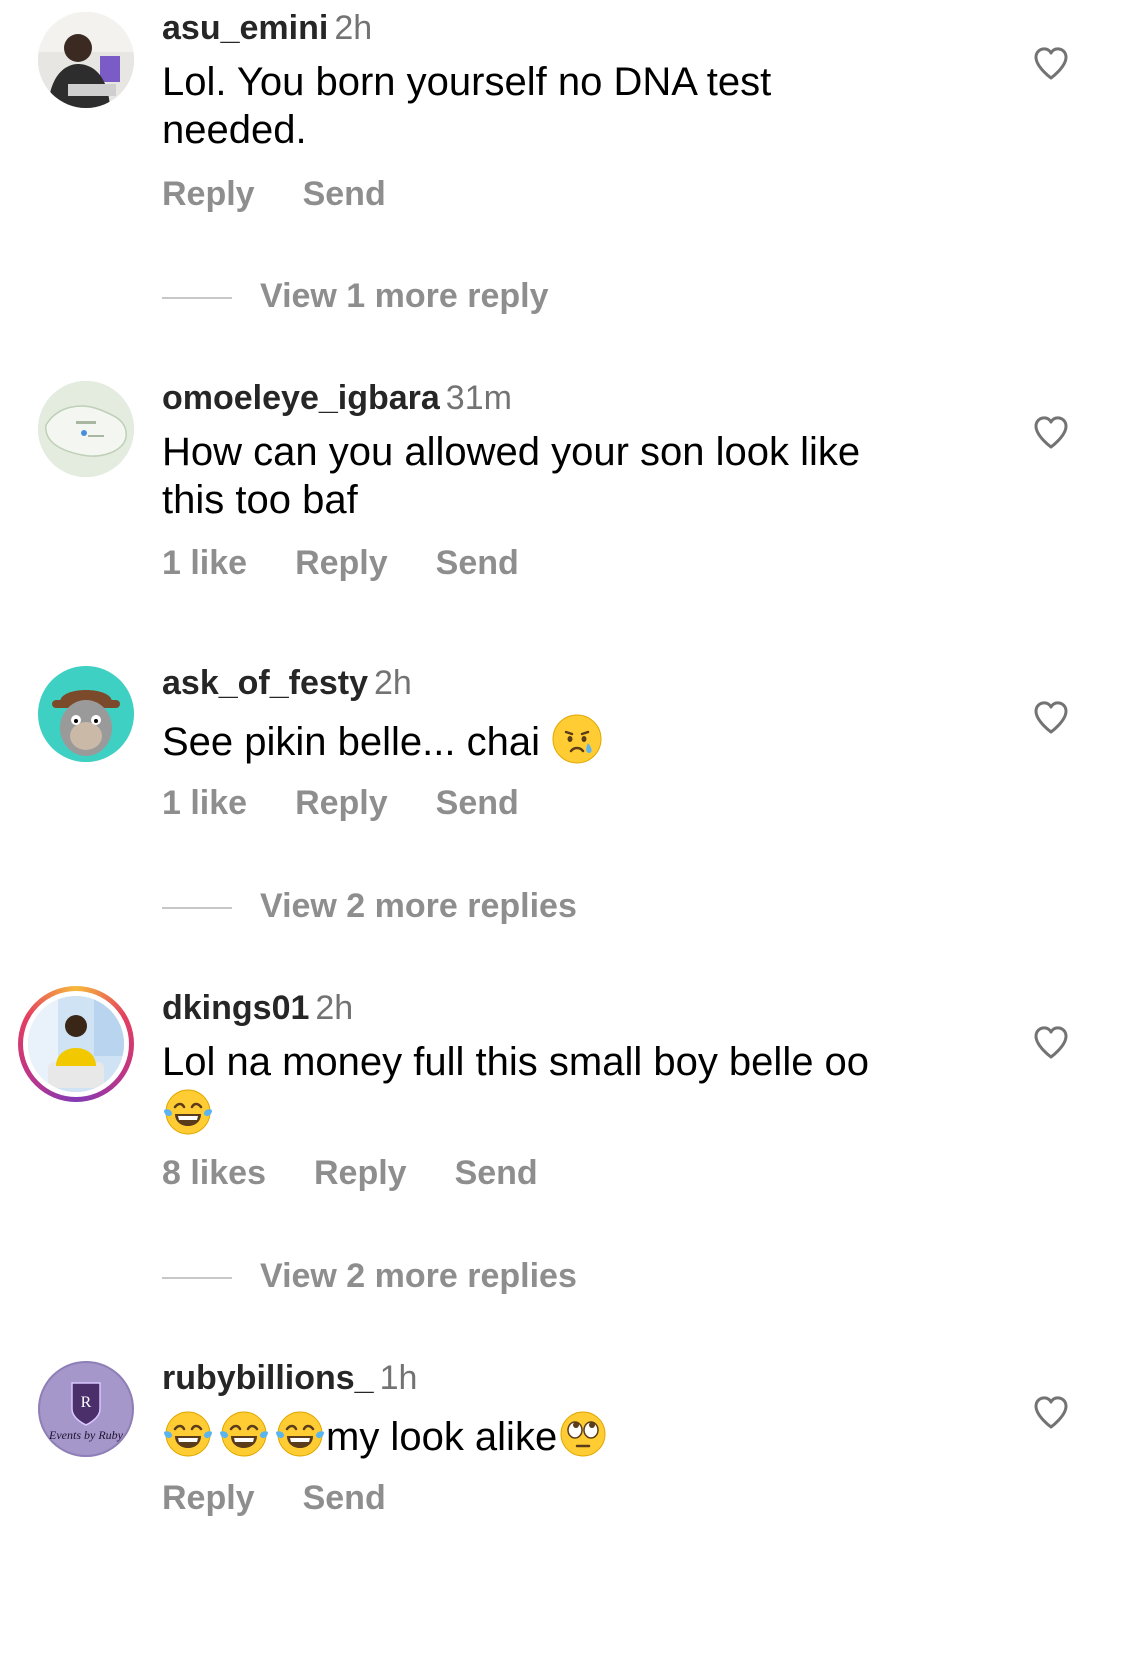 This screenshot has width=1125, height=1667. Describe the element at coordinates (86, 1435) in the screenshot. I see `avatar-logo-brand: Events by Ruby` at that location.